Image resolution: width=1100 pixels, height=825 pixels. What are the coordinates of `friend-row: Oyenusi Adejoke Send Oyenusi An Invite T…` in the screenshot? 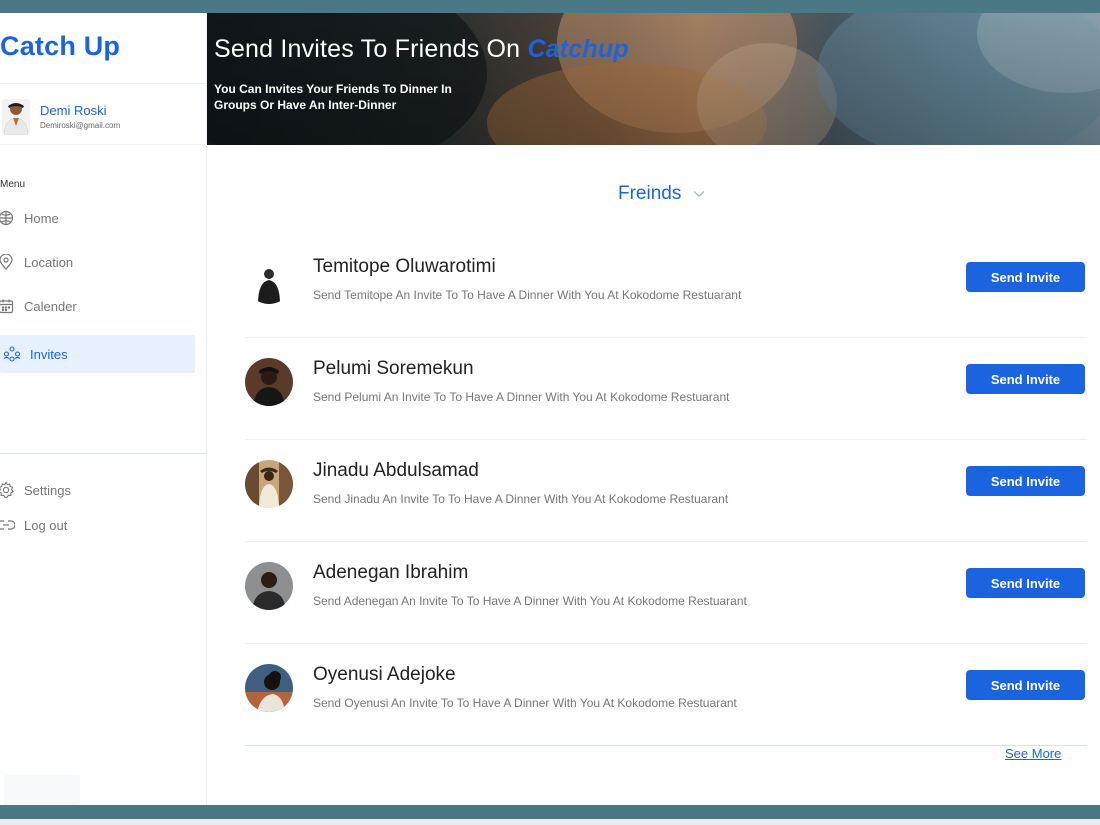 It's located at (666, 695).